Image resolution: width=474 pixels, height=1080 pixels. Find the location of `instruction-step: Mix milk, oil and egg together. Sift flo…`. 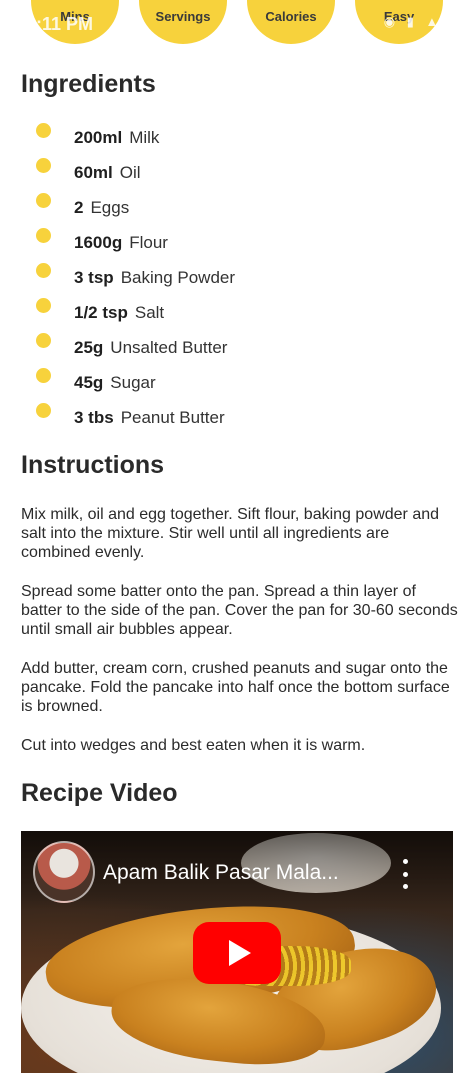

instruction-step: Mix milk, oil and egg together. Sift flo… is located at coordinates (230, 533).